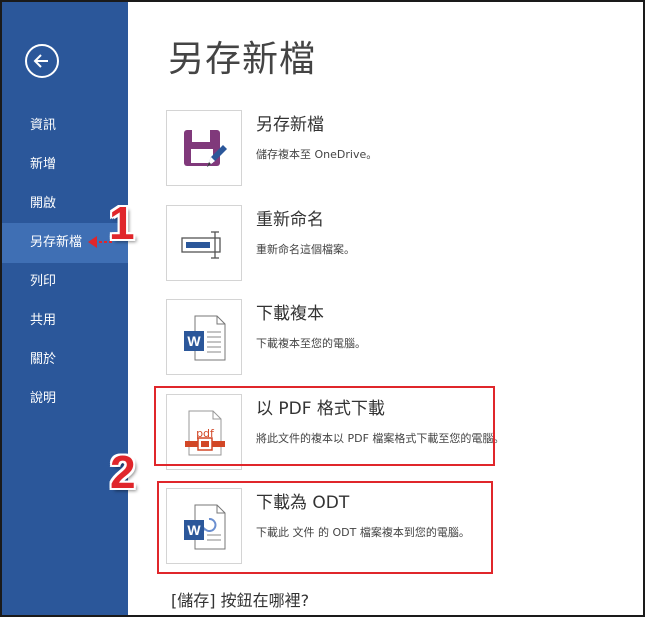  Describe the element at coordinates (290, 125) in the screenshot. I see `save-as-title: 另存新檔` at that location.